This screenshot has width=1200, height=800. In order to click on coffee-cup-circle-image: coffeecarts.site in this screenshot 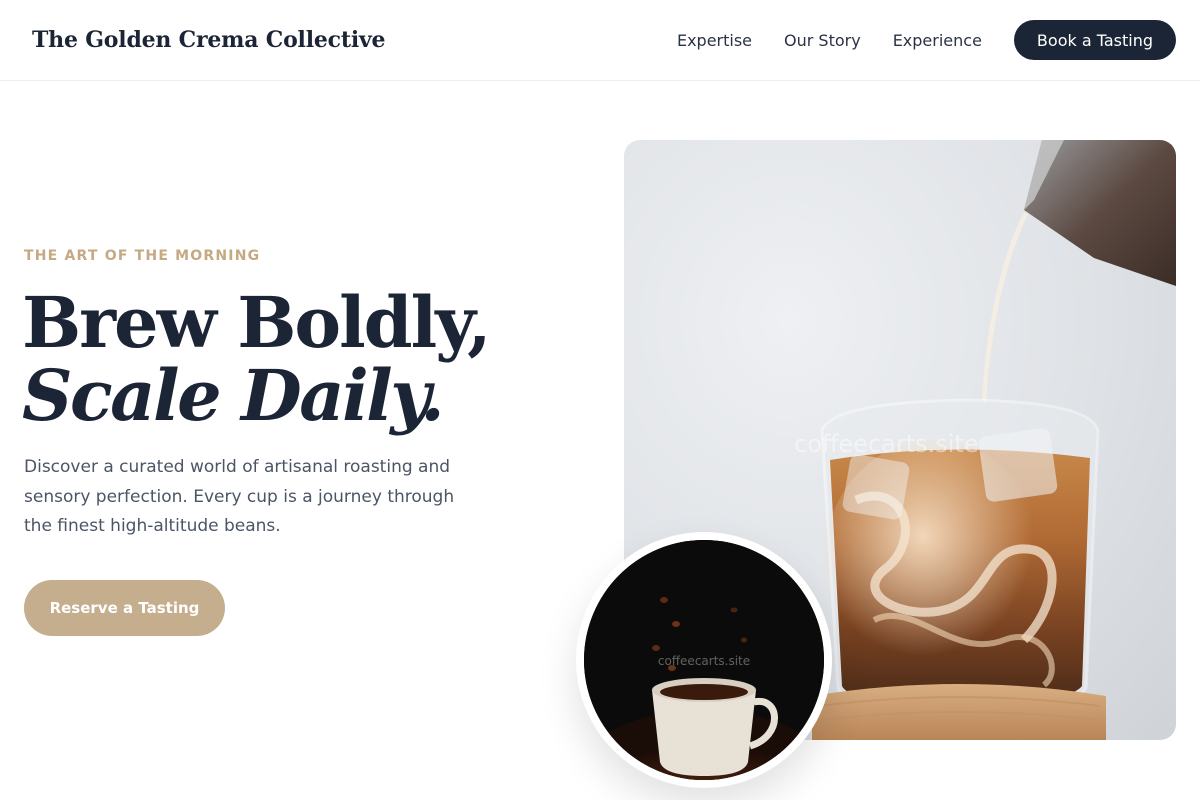, I will do `click(704, 660)`.